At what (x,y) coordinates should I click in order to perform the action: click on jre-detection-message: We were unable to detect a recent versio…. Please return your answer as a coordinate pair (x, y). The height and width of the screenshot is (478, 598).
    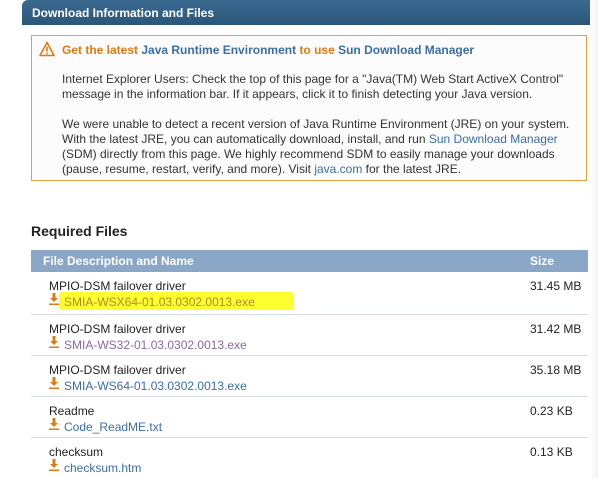
    Looking at the image, I should click on (322, 147).